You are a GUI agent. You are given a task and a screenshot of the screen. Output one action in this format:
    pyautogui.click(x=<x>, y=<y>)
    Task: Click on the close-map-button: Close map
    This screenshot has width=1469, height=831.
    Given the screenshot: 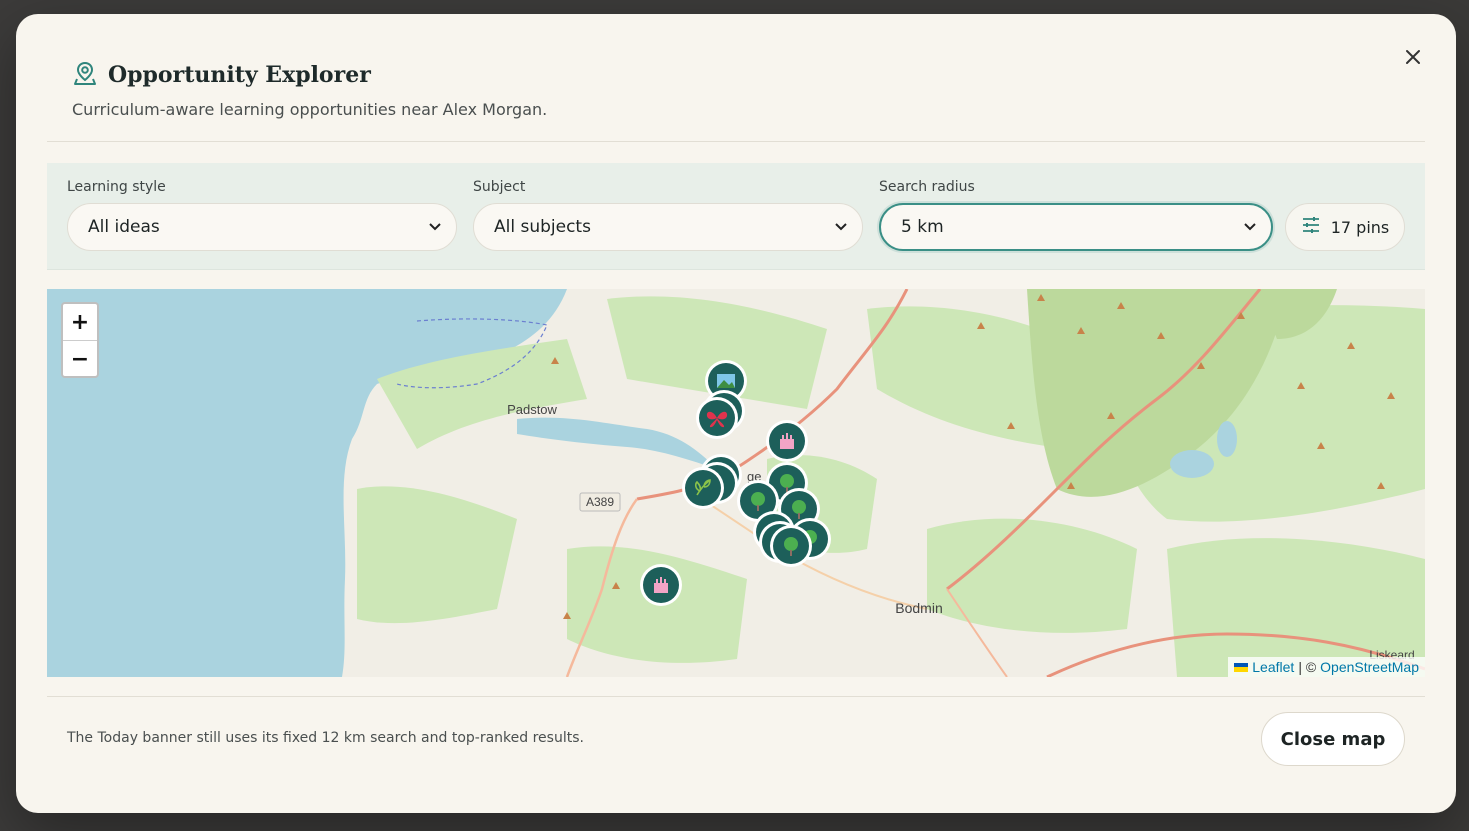 What is the action you would take?
    pyautogui.click(x=1333, y=739)
    